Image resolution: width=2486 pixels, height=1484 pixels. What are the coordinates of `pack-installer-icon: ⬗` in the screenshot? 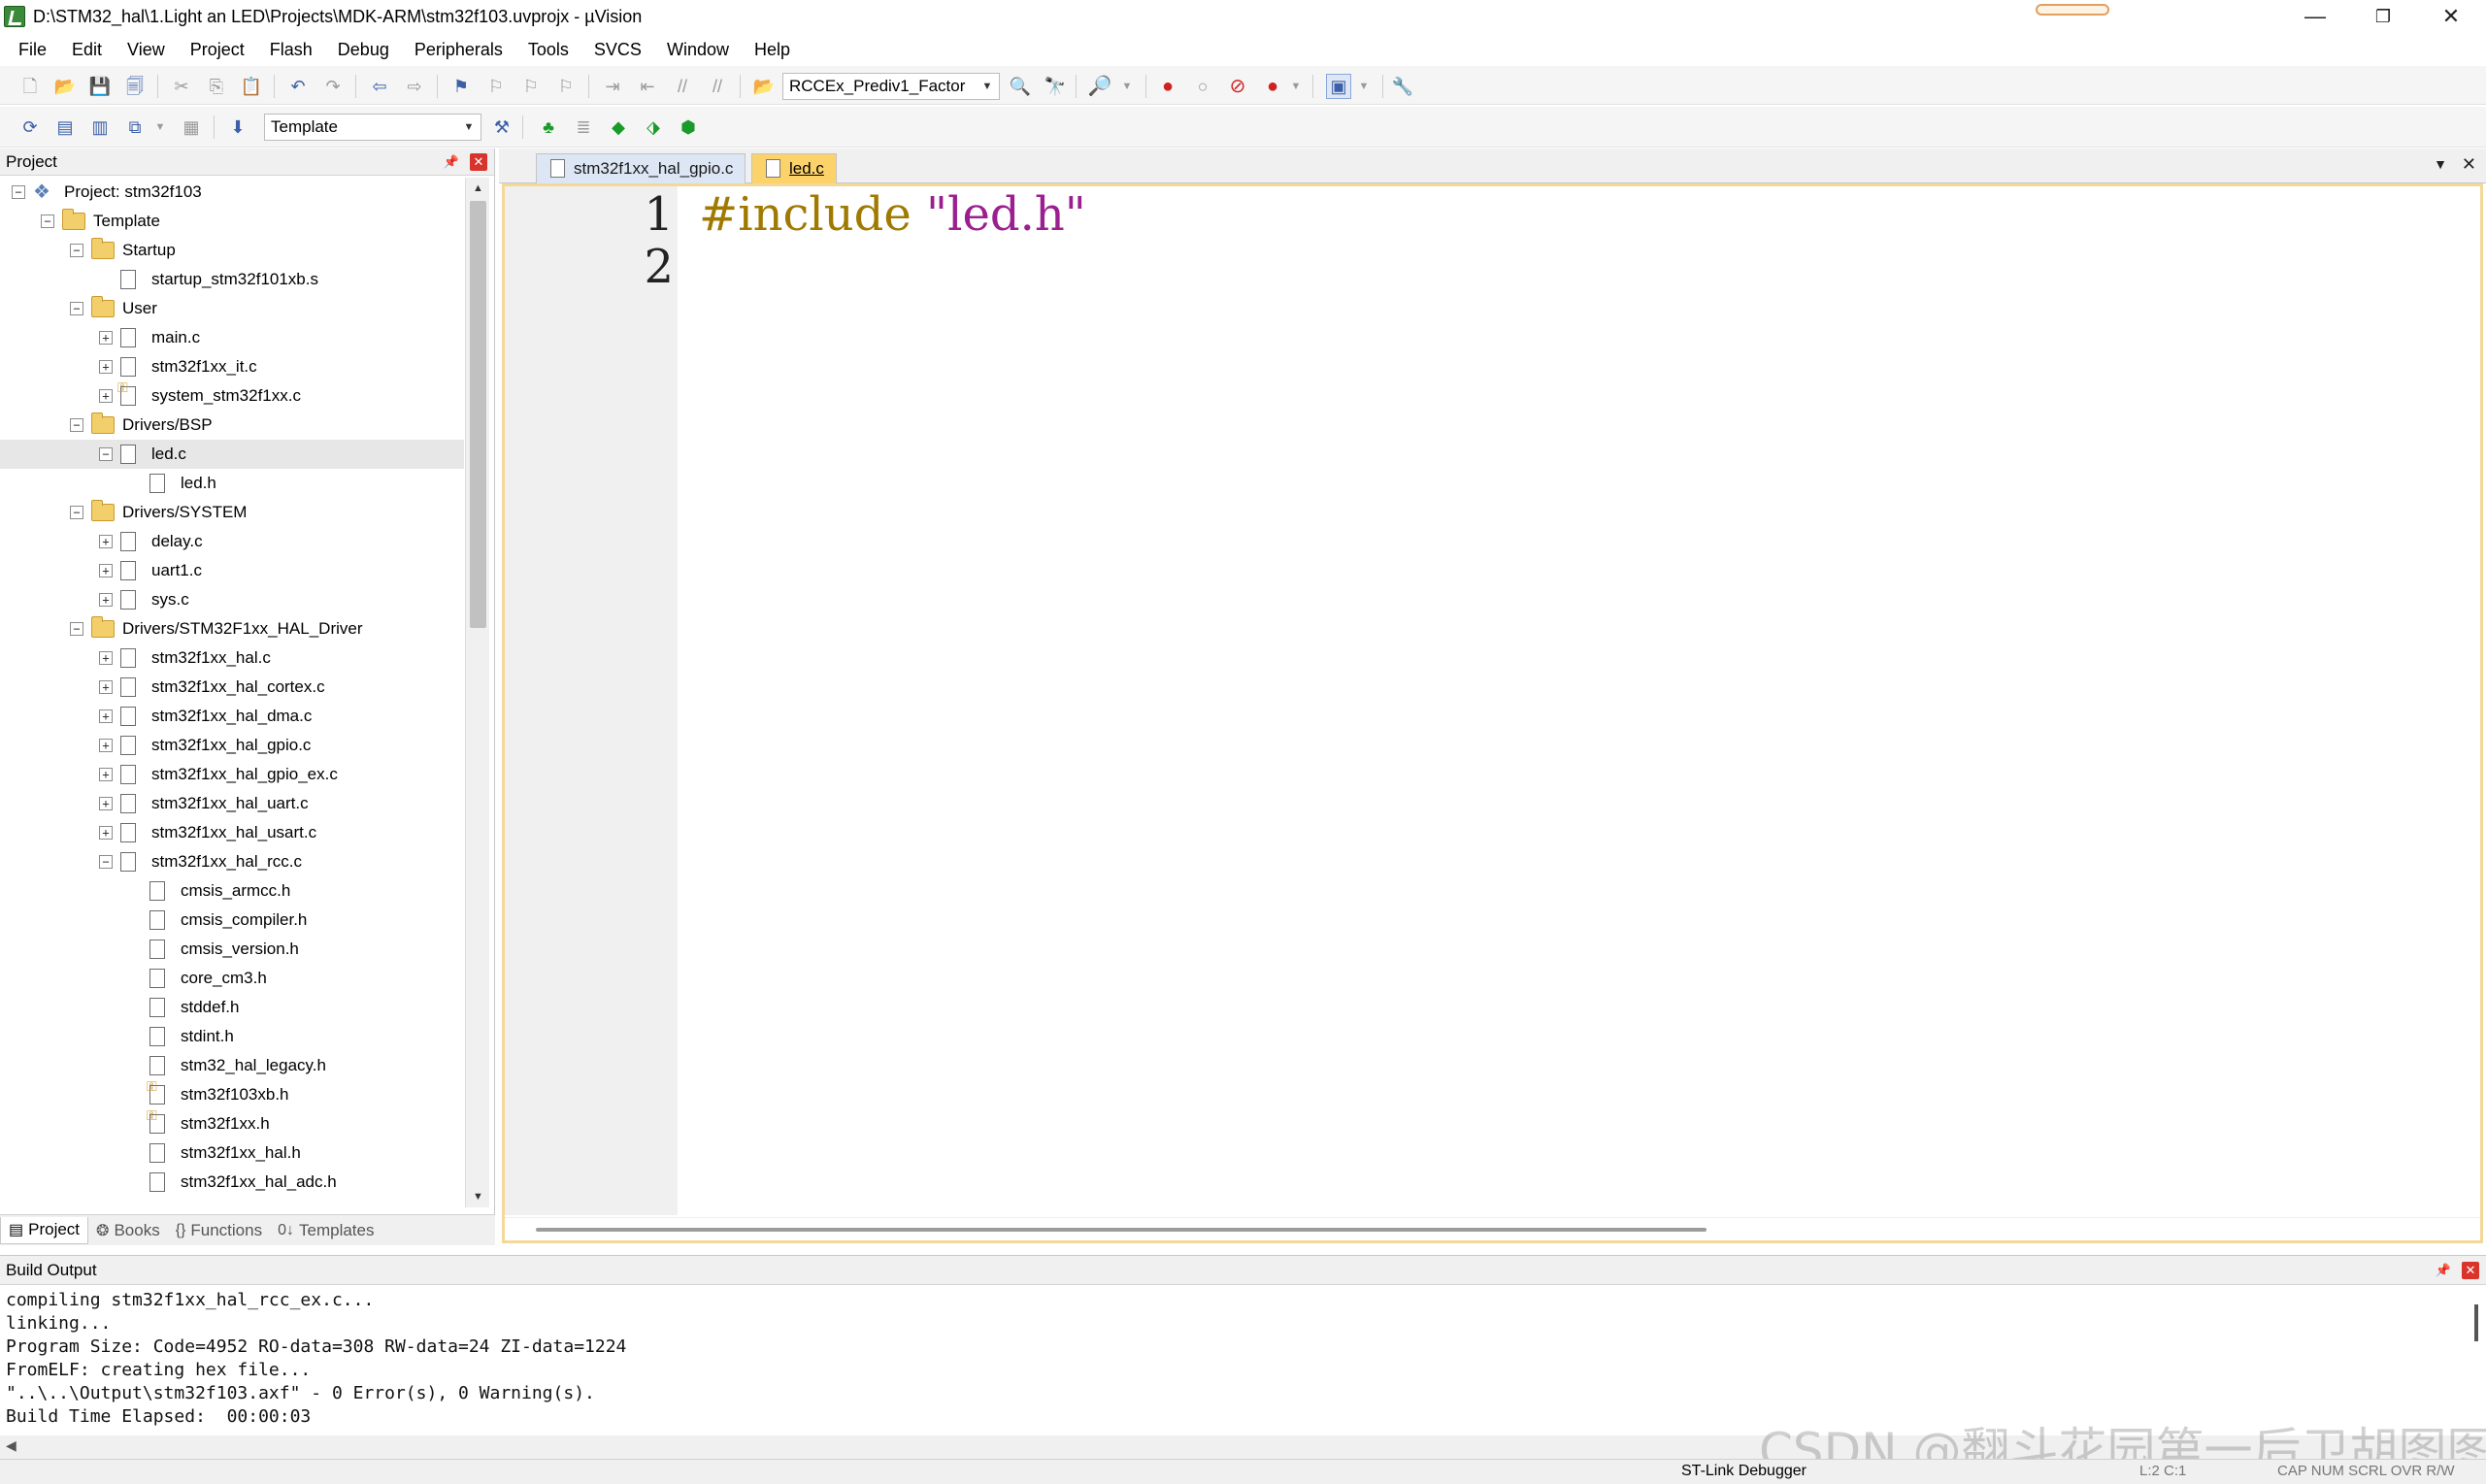 It's located at (653, 128).